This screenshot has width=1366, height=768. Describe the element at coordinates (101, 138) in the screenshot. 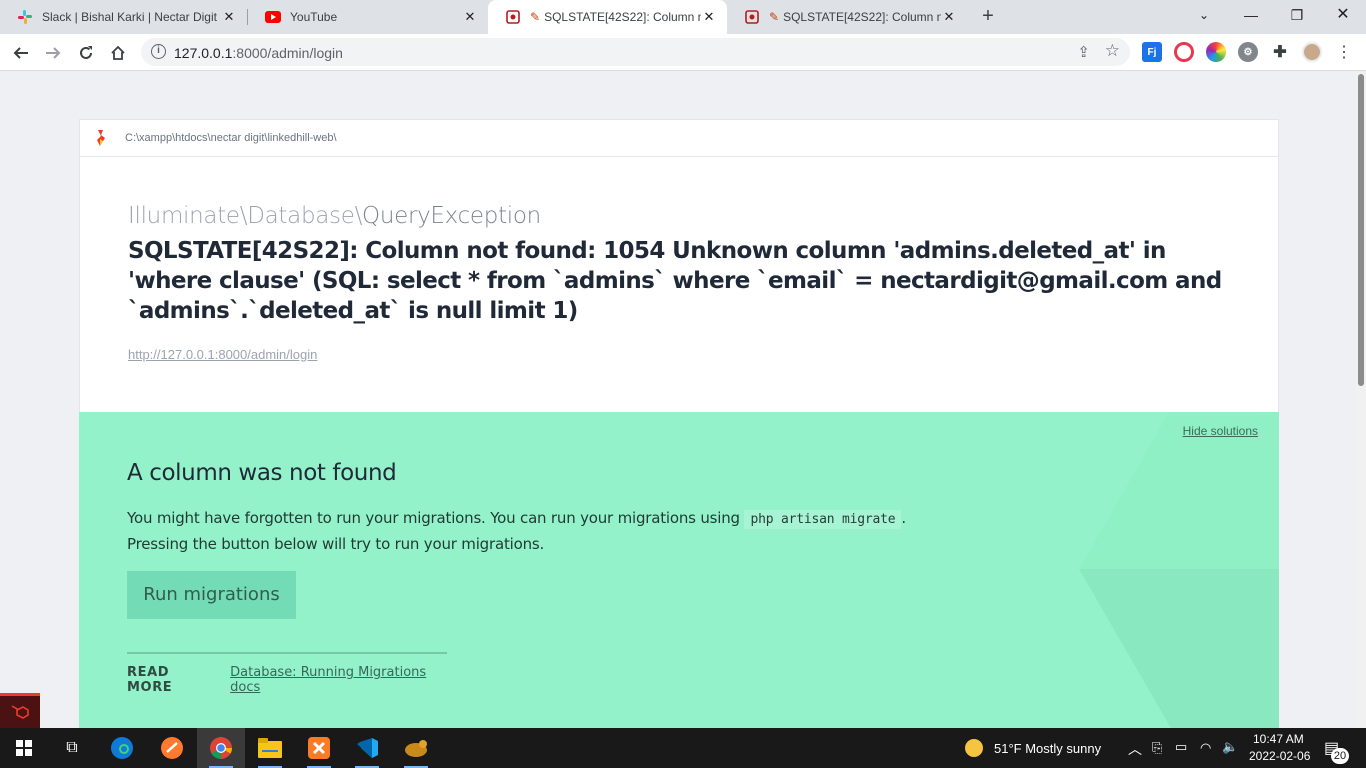

I see `ignition-logo-icon` at that location.